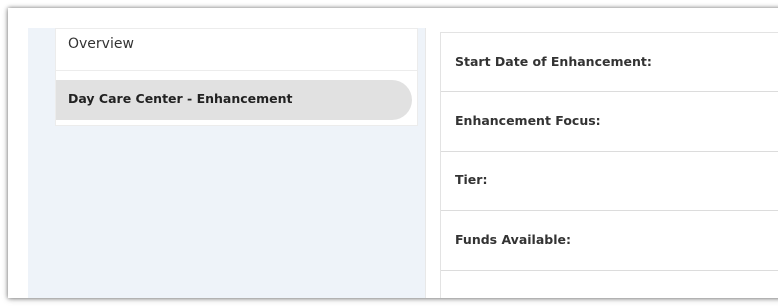 Image resolution: width=778 pixels, height=307 pixels. What do you see at coordinates (553, 61) in the screenshot?
I see `field-label: Start Date of Enhancement:` at bounding box center [553, 61].